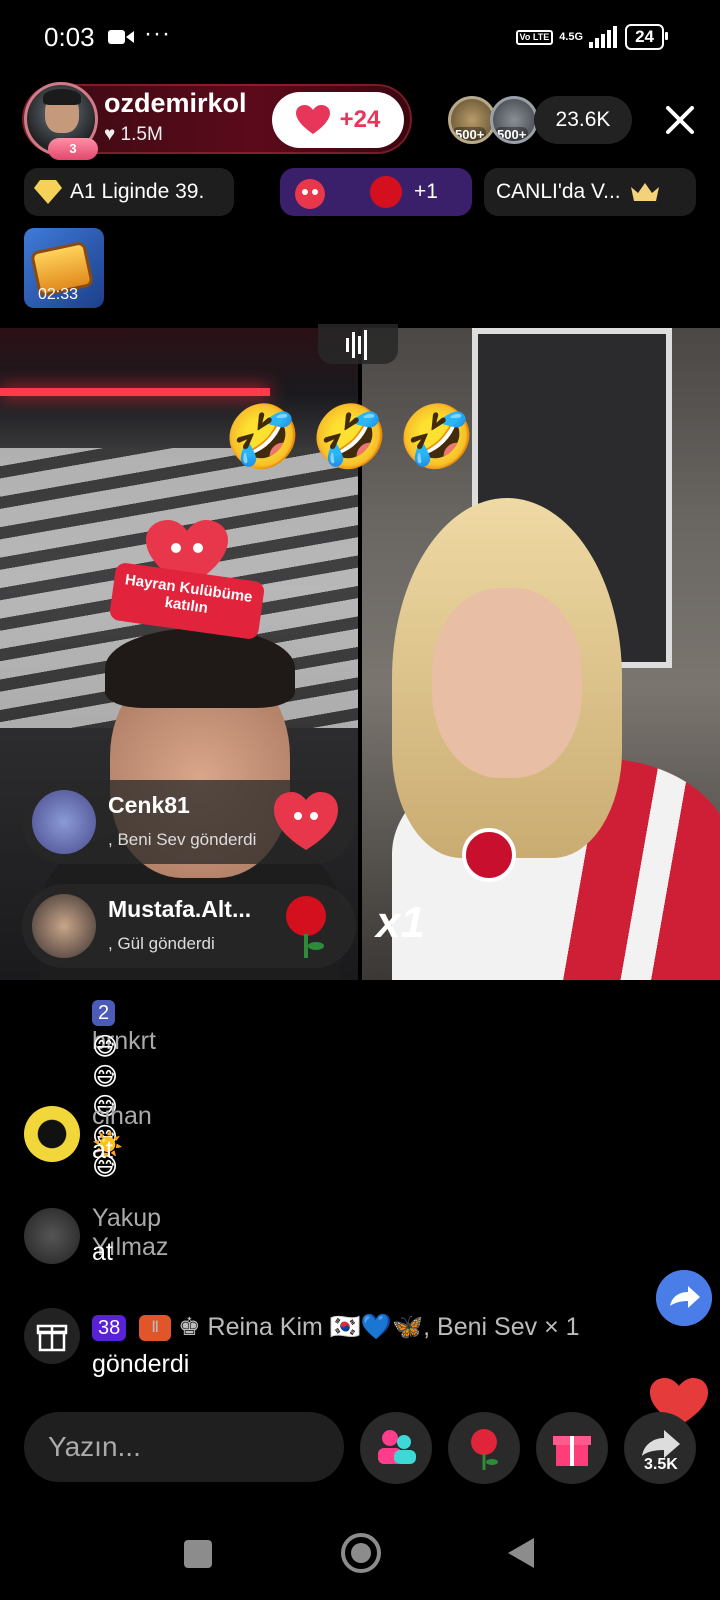  Describe the element at coordinates (175, 103) in the screenshot. I see `host-name: ozdemirkol` at that location.